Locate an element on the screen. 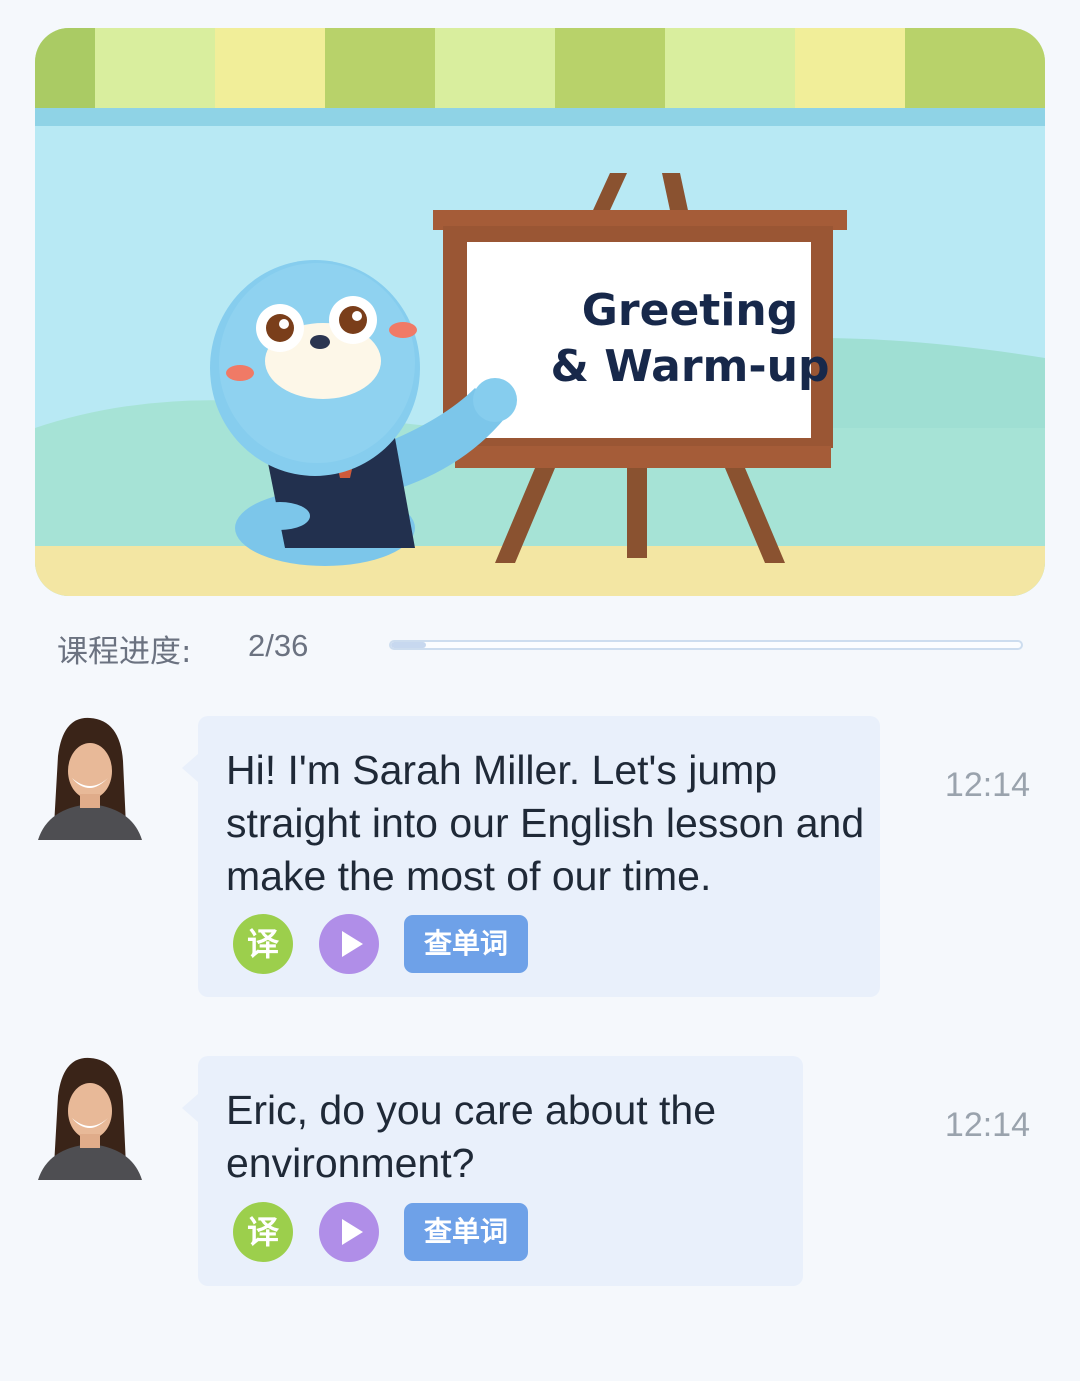 Image resolution: width=1080 pixels, height=1381 pixels. message-text: Eric, do you care about the environment? is located at coordinates (471, 1136).